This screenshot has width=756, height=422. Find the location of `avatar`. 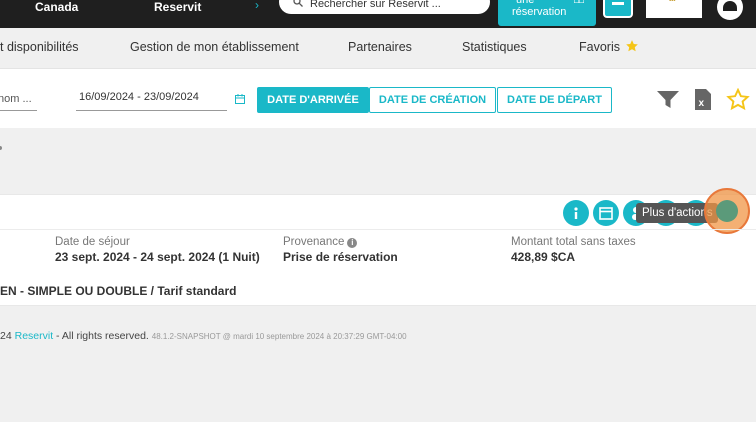

avatar is located at coordinates (730, 10).